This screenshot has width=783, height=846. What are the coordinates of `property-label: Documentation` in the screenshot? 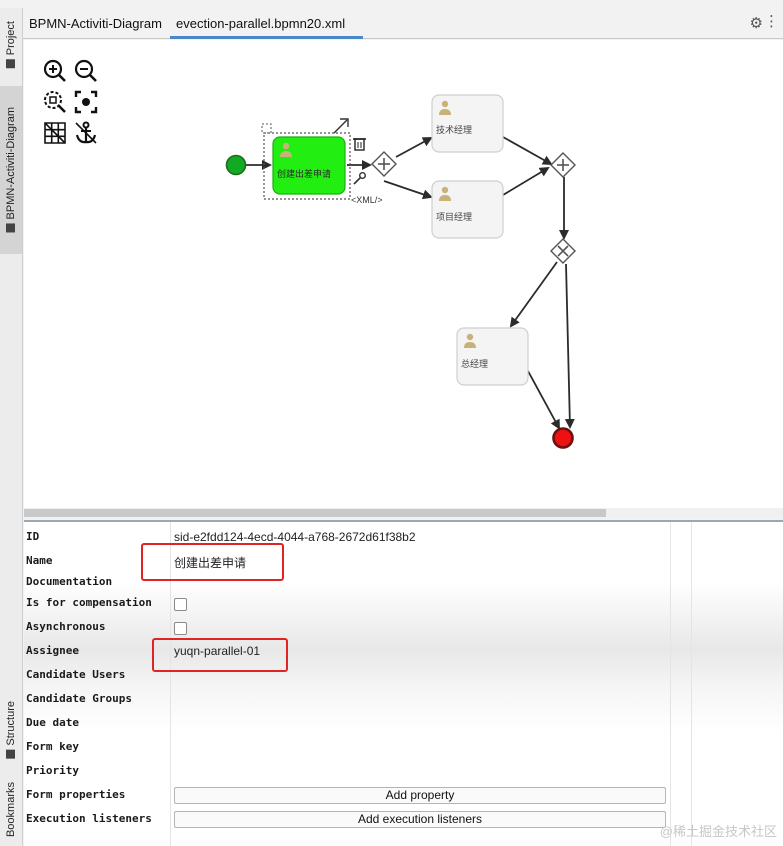 It's located at (69, 581).